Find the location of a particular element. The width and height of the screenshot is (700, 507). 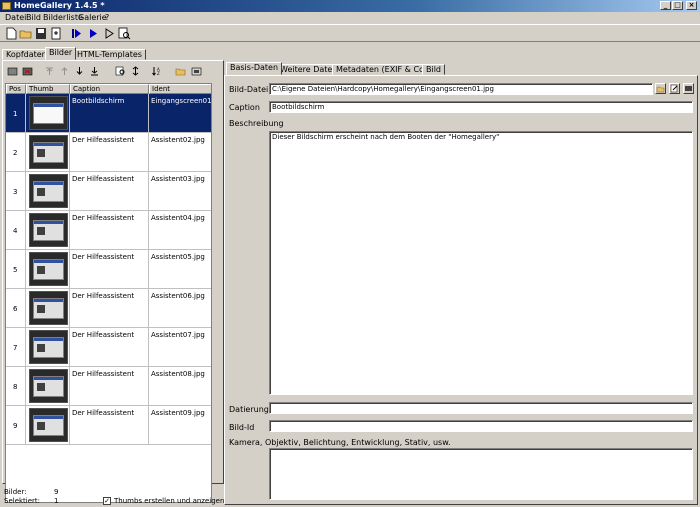

remove-image-icon is located at coordinates (27, 71).